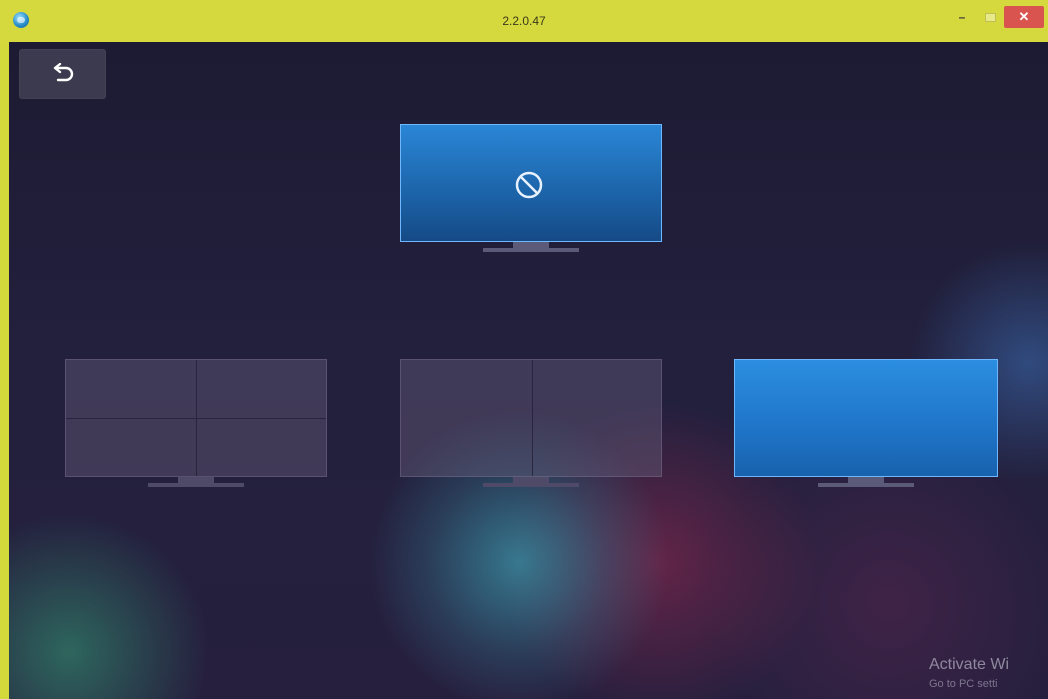 The image size is (1048, 699). Describe the element at coordinates (962, 17) in the screenshot. I see `minimize-button: –` at that location.